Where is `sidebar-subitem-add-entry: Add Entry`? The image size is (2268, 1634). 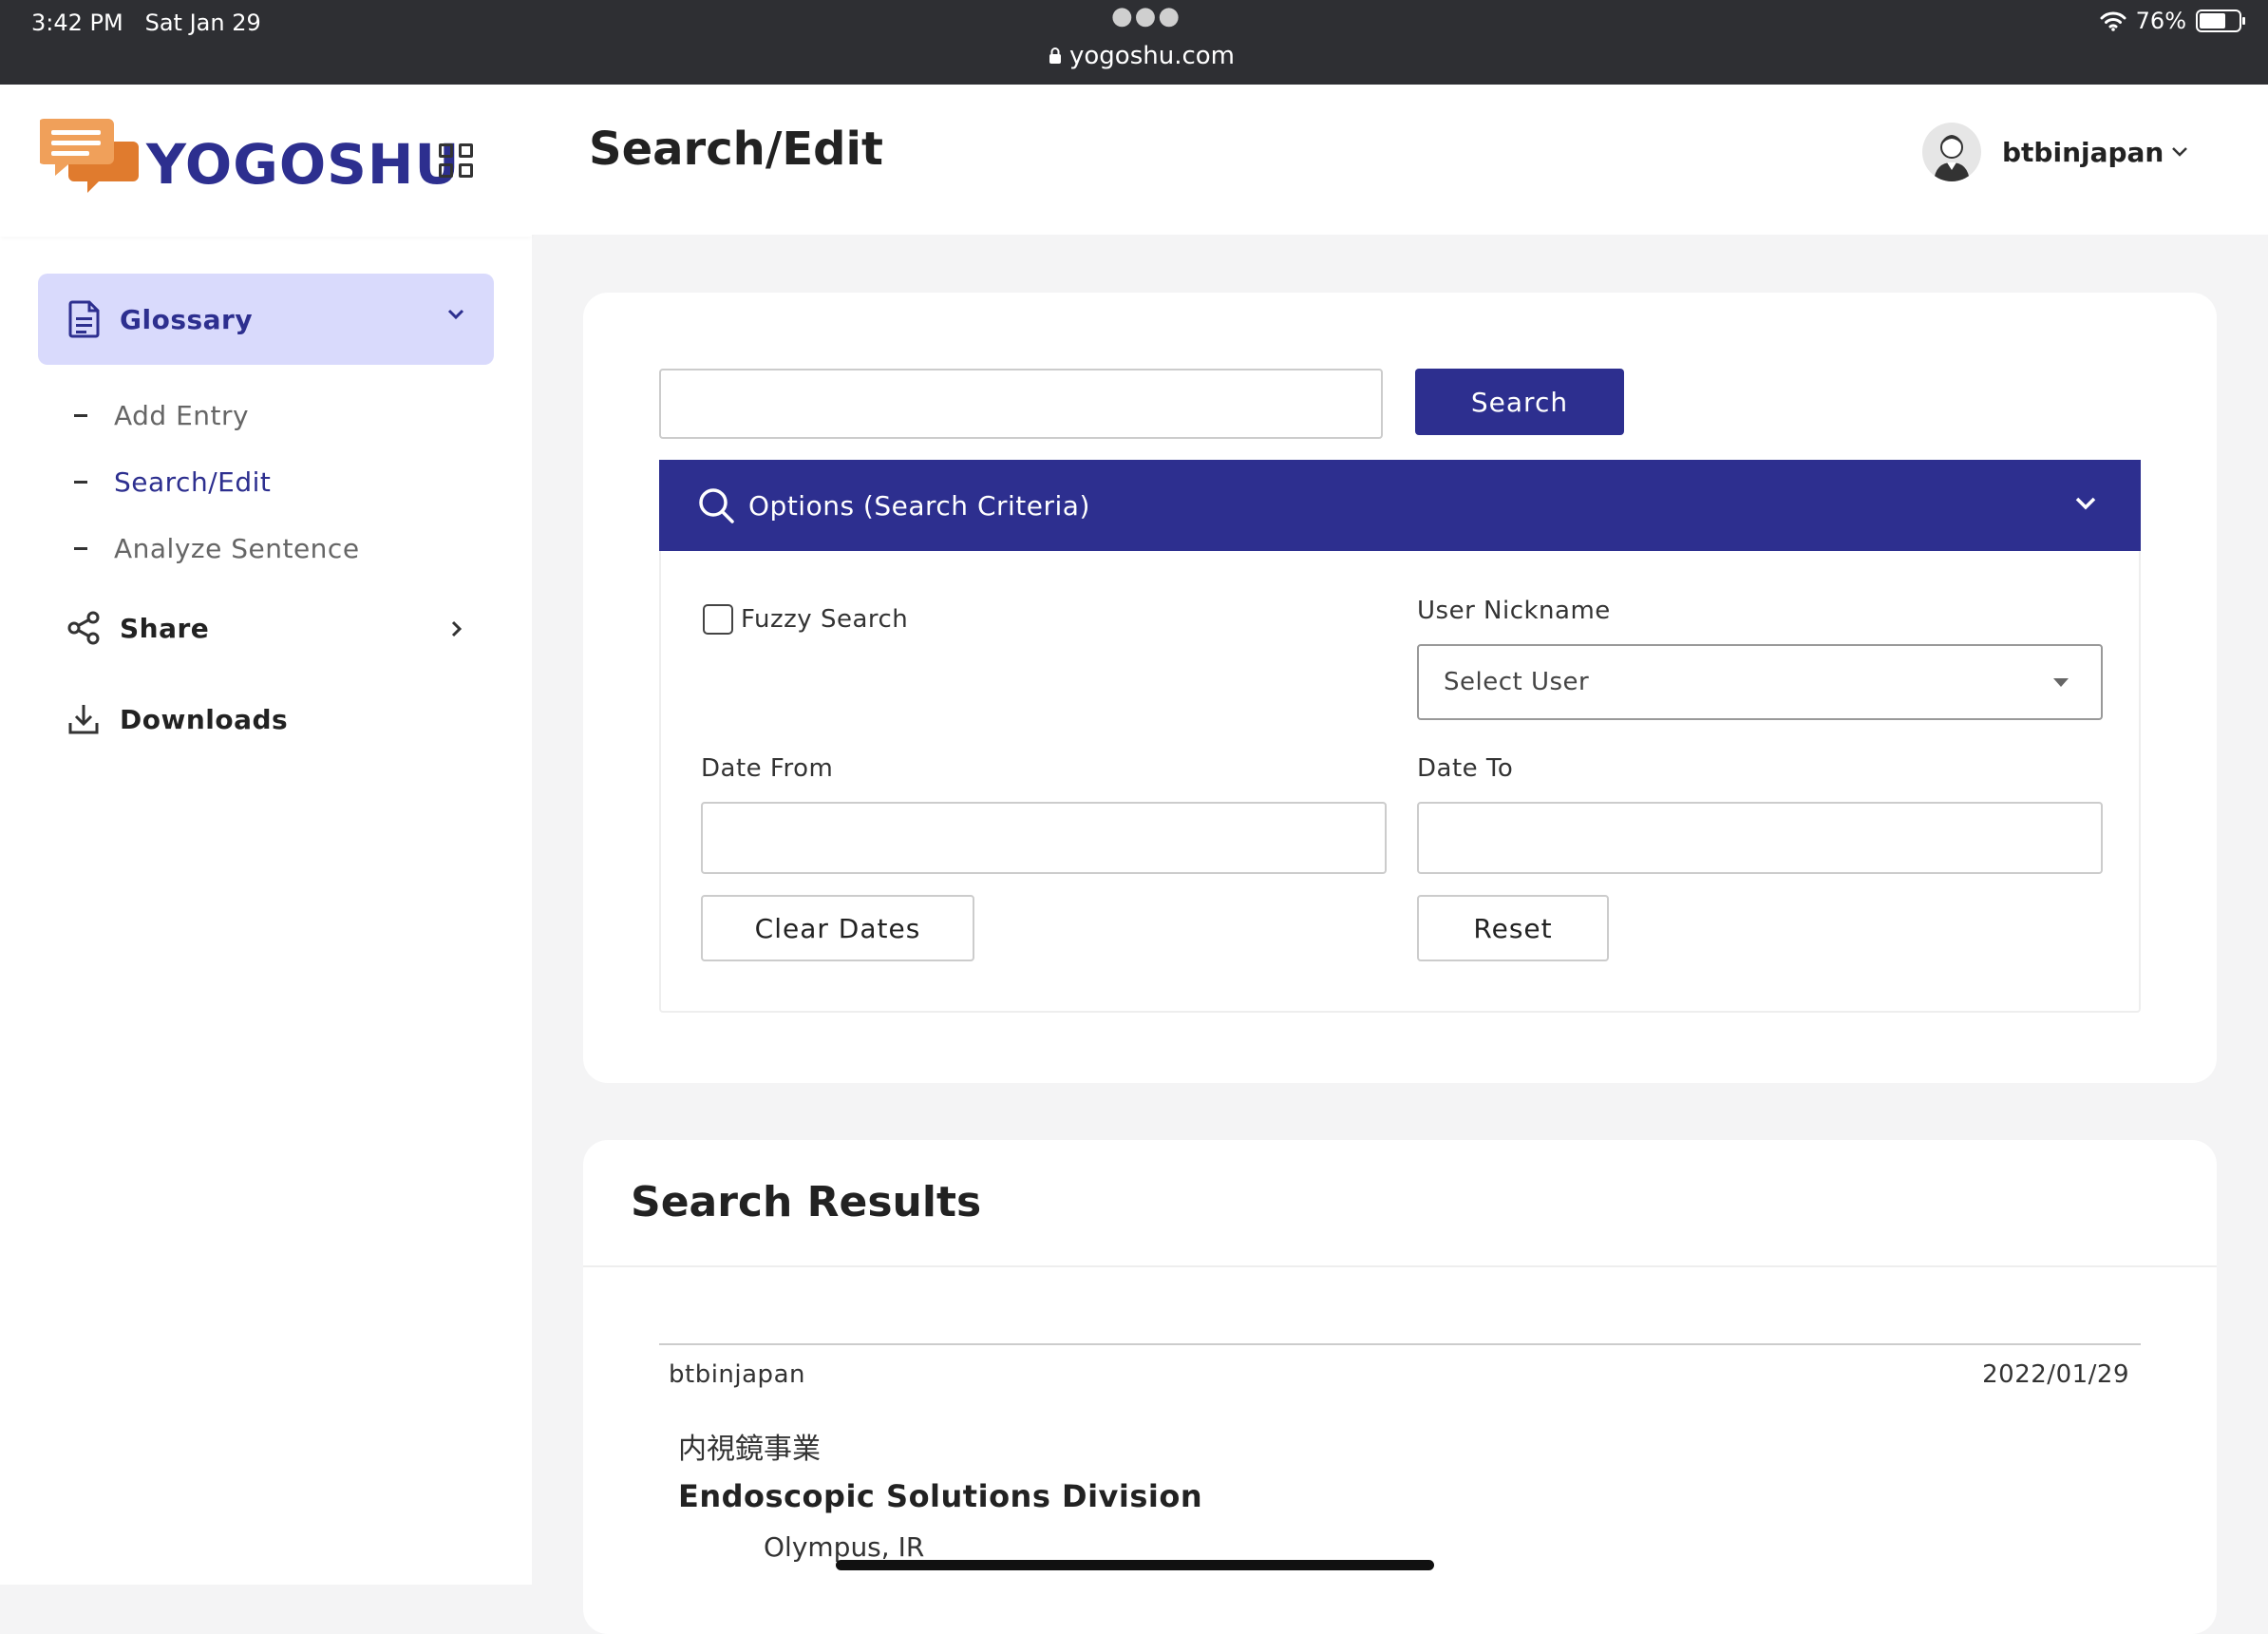 sidebar-subitem-add-entry: Add Entry is located at coordinates (162, 415).